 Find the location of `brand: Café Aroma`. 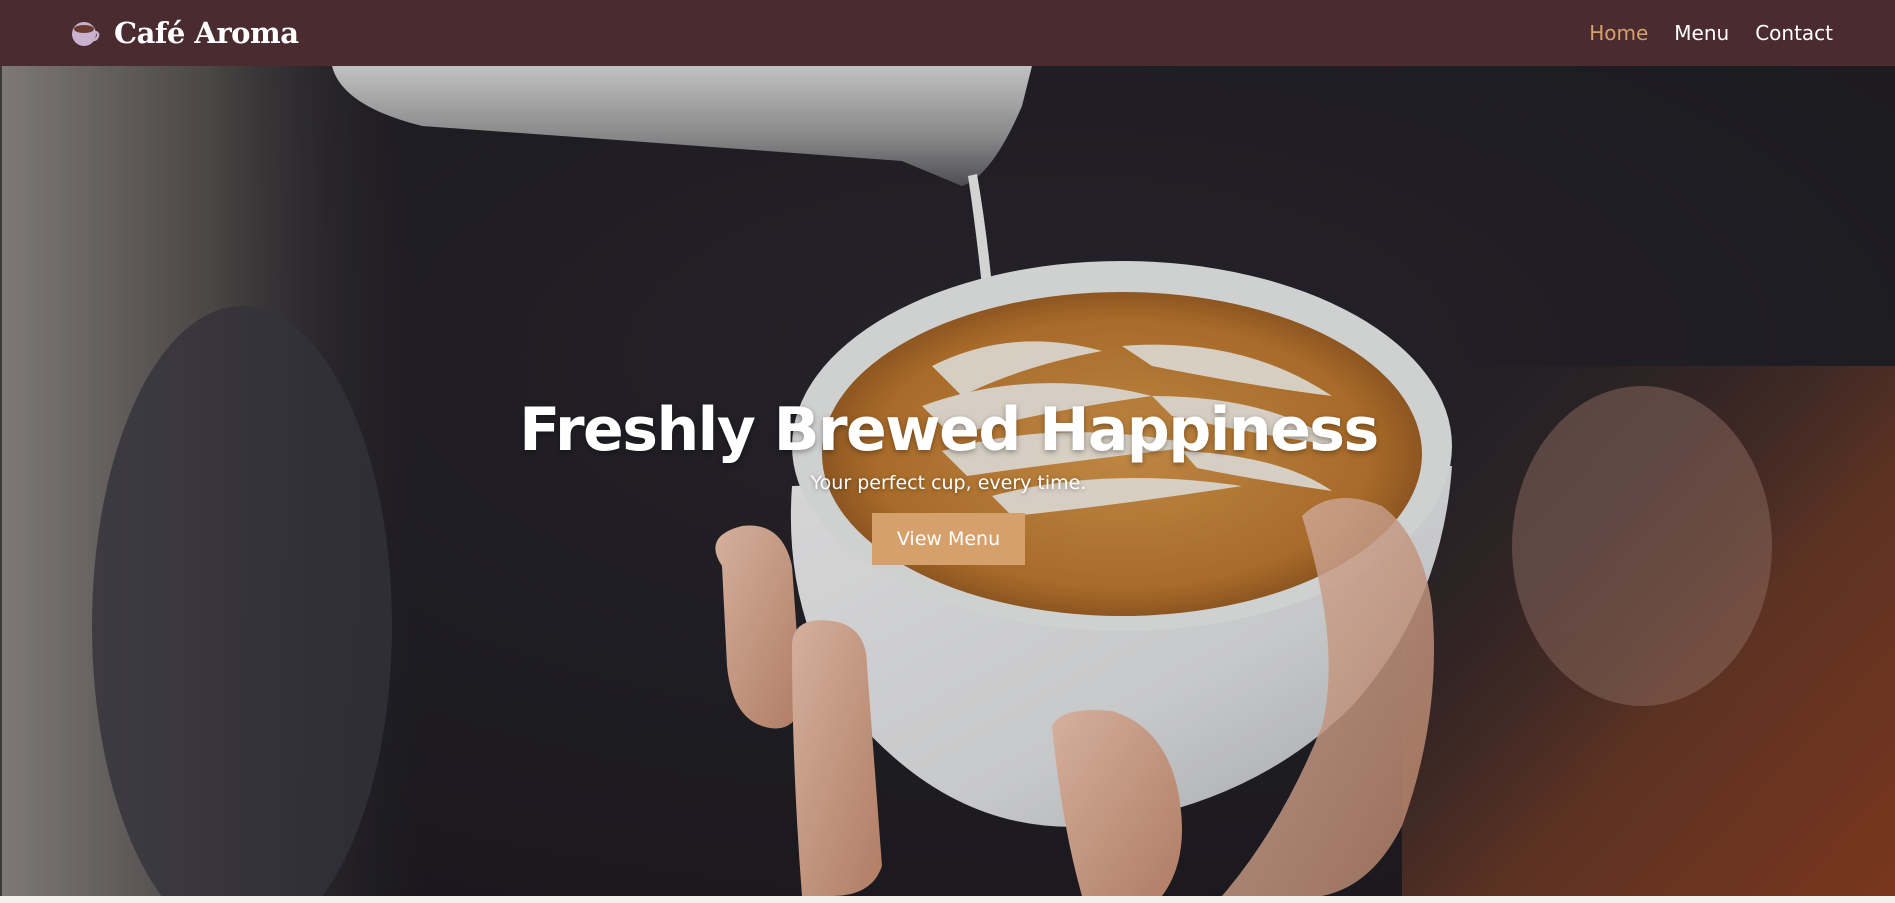

brand: Café Aroma is located at coordinates (184, 33).